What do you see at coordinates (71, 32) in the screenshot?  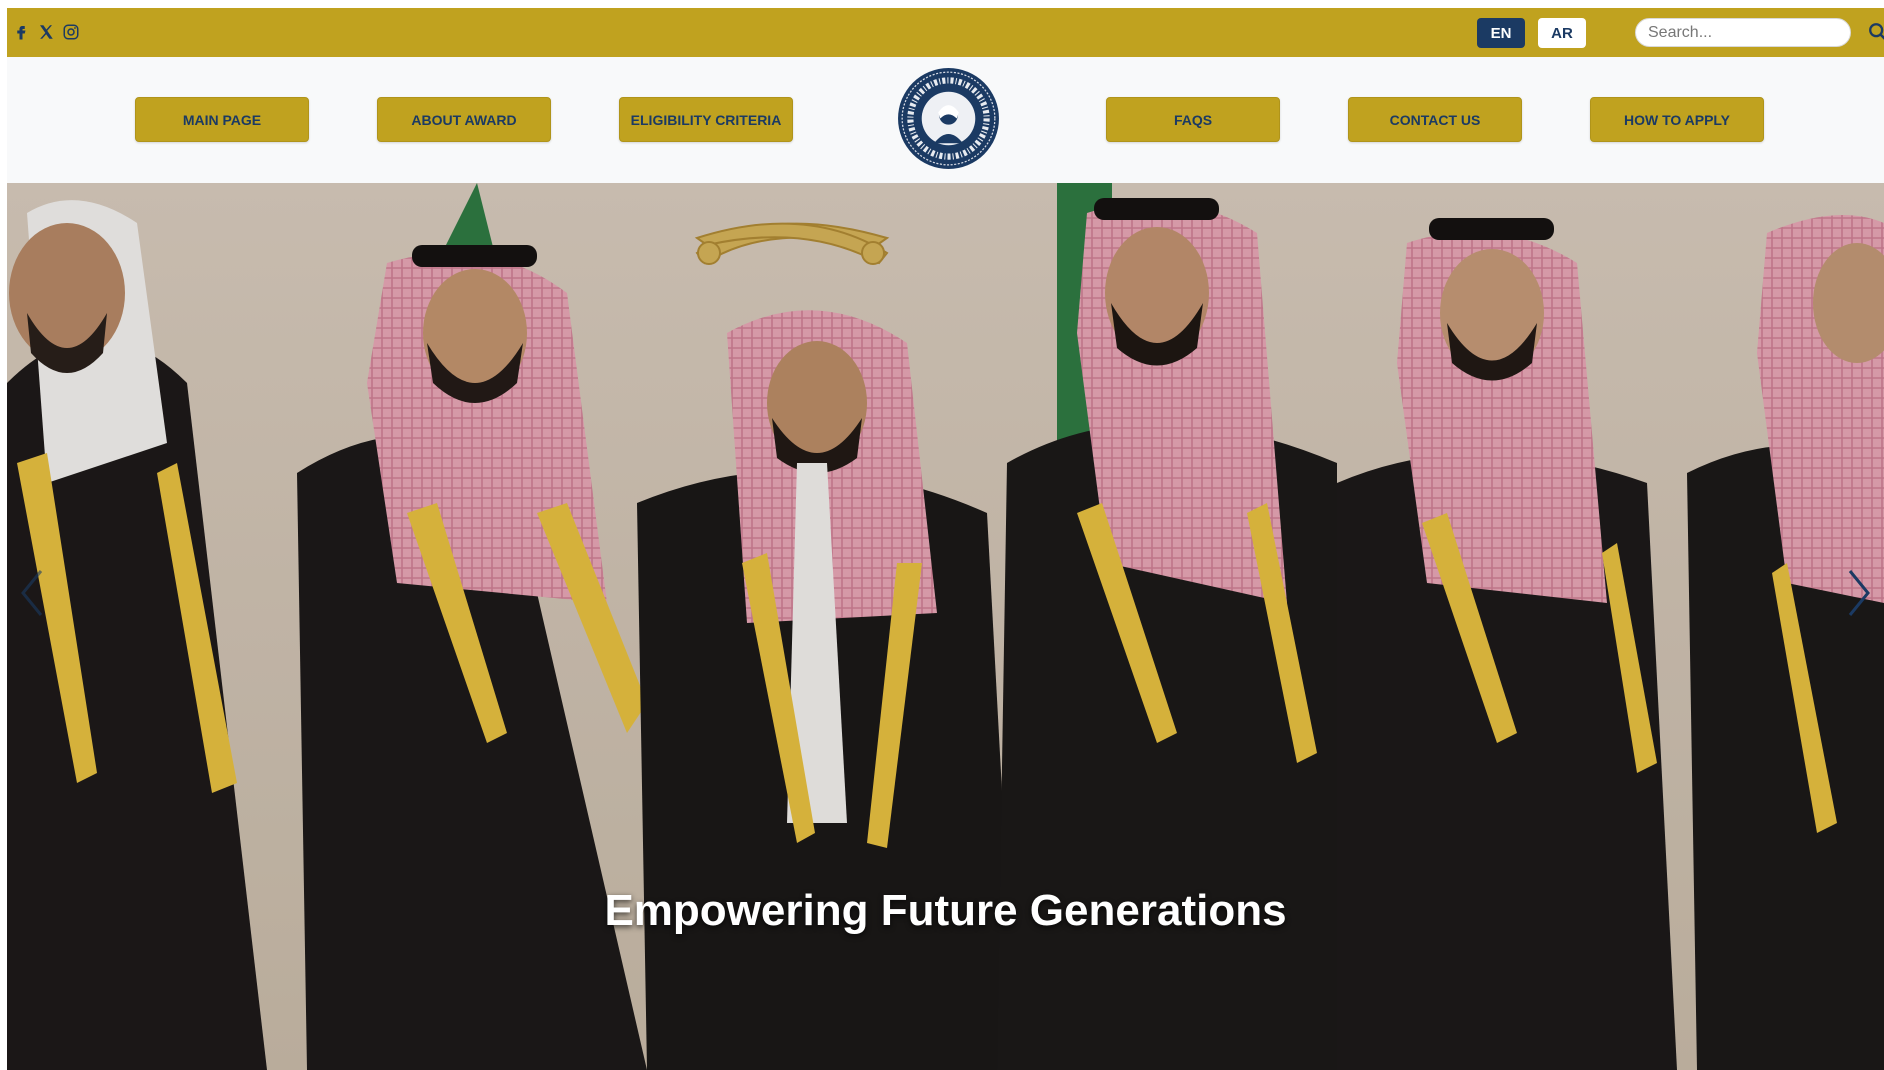 I see `instagram-icon` at bounding box center [71, 32].